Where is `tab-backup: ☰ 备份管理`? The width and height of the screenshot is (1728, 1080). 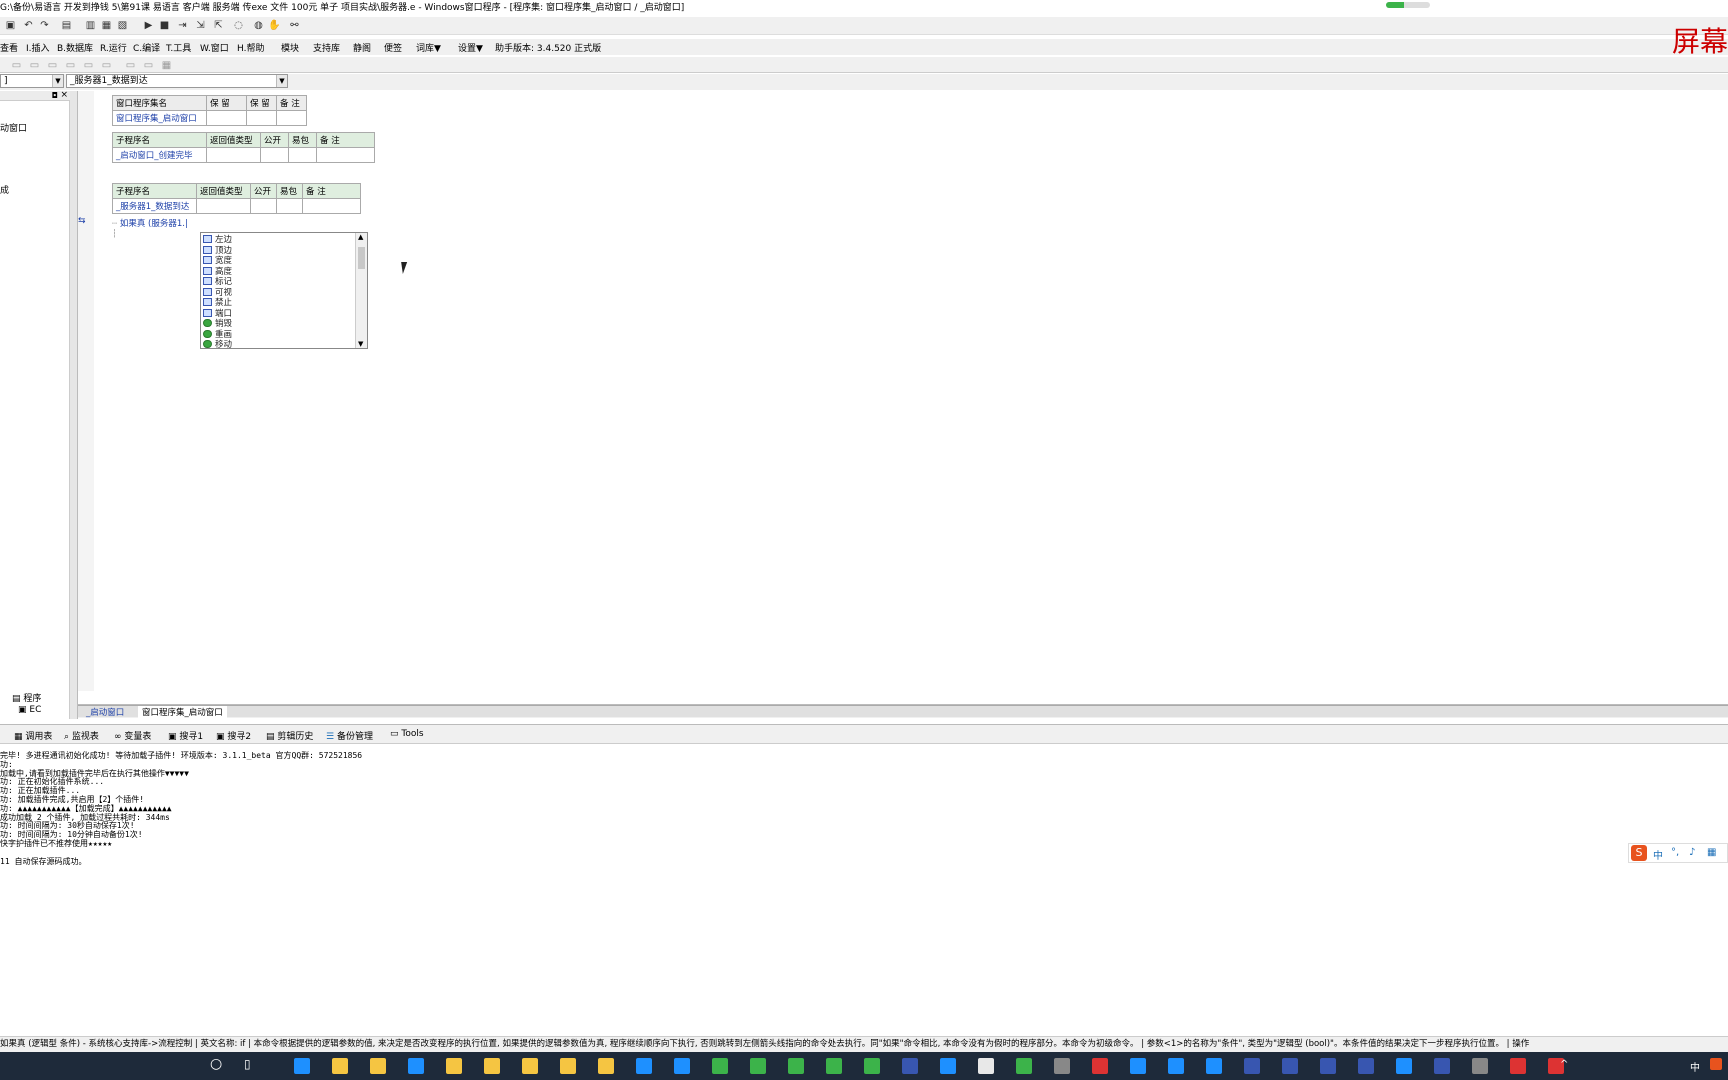
tab-backup: ☰ 备份管理 is located at coordinates (349, 735).